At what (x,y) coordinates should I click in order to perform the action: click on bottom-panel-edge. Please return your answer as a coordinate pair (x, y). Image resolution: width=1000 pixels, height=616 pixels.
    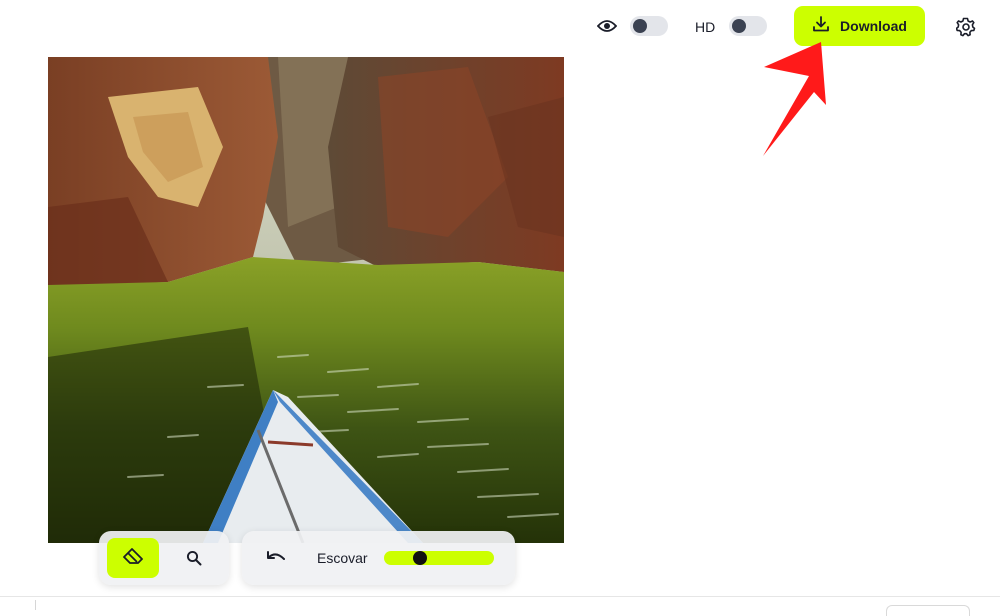
    Looking at the image, I should click on (928, 610).